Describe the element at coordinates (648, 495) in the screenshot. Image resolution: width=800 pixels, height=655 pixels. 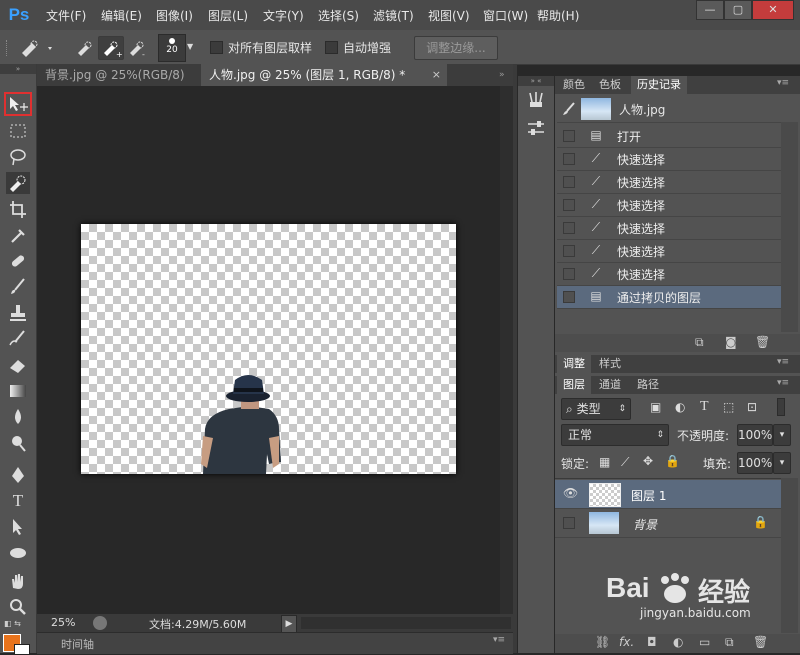
I see `layer-name: 图层 1` at that location.